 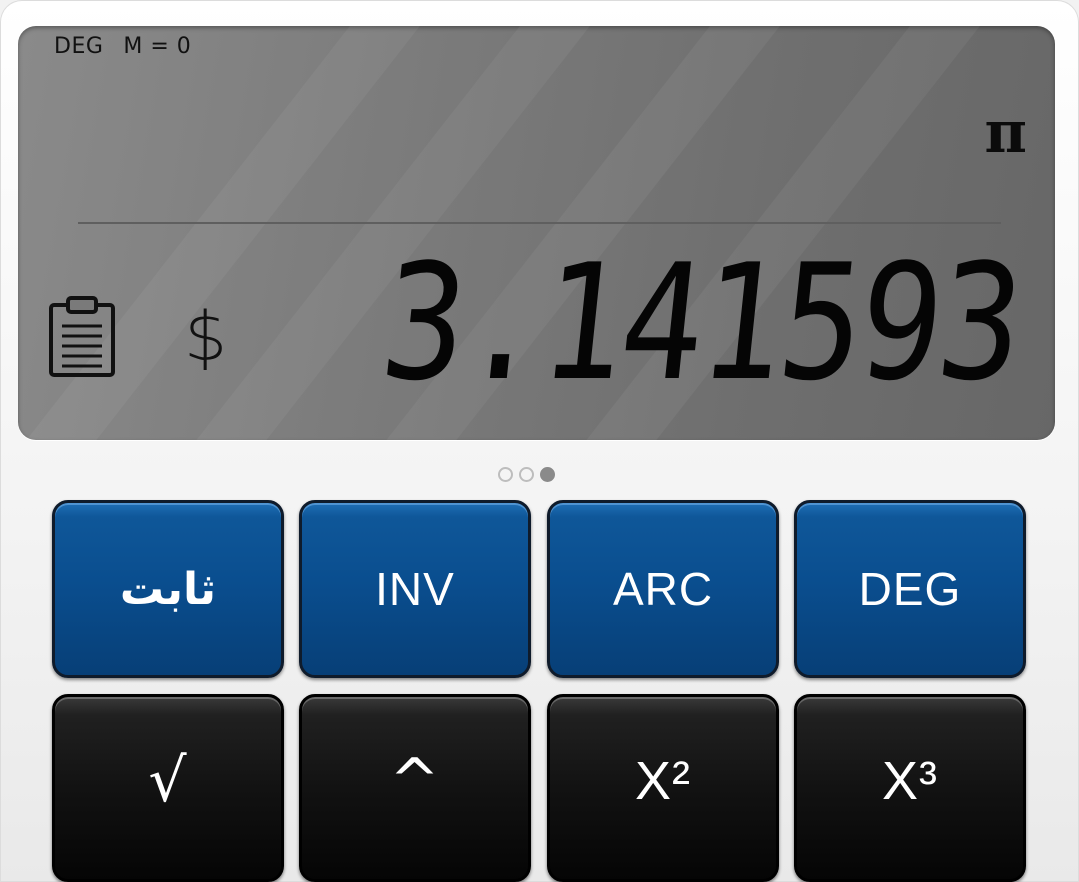 What do you see at coordinates (539, 223) in the screenshot?
I see `display-divider` at bounding box center [539, 223].